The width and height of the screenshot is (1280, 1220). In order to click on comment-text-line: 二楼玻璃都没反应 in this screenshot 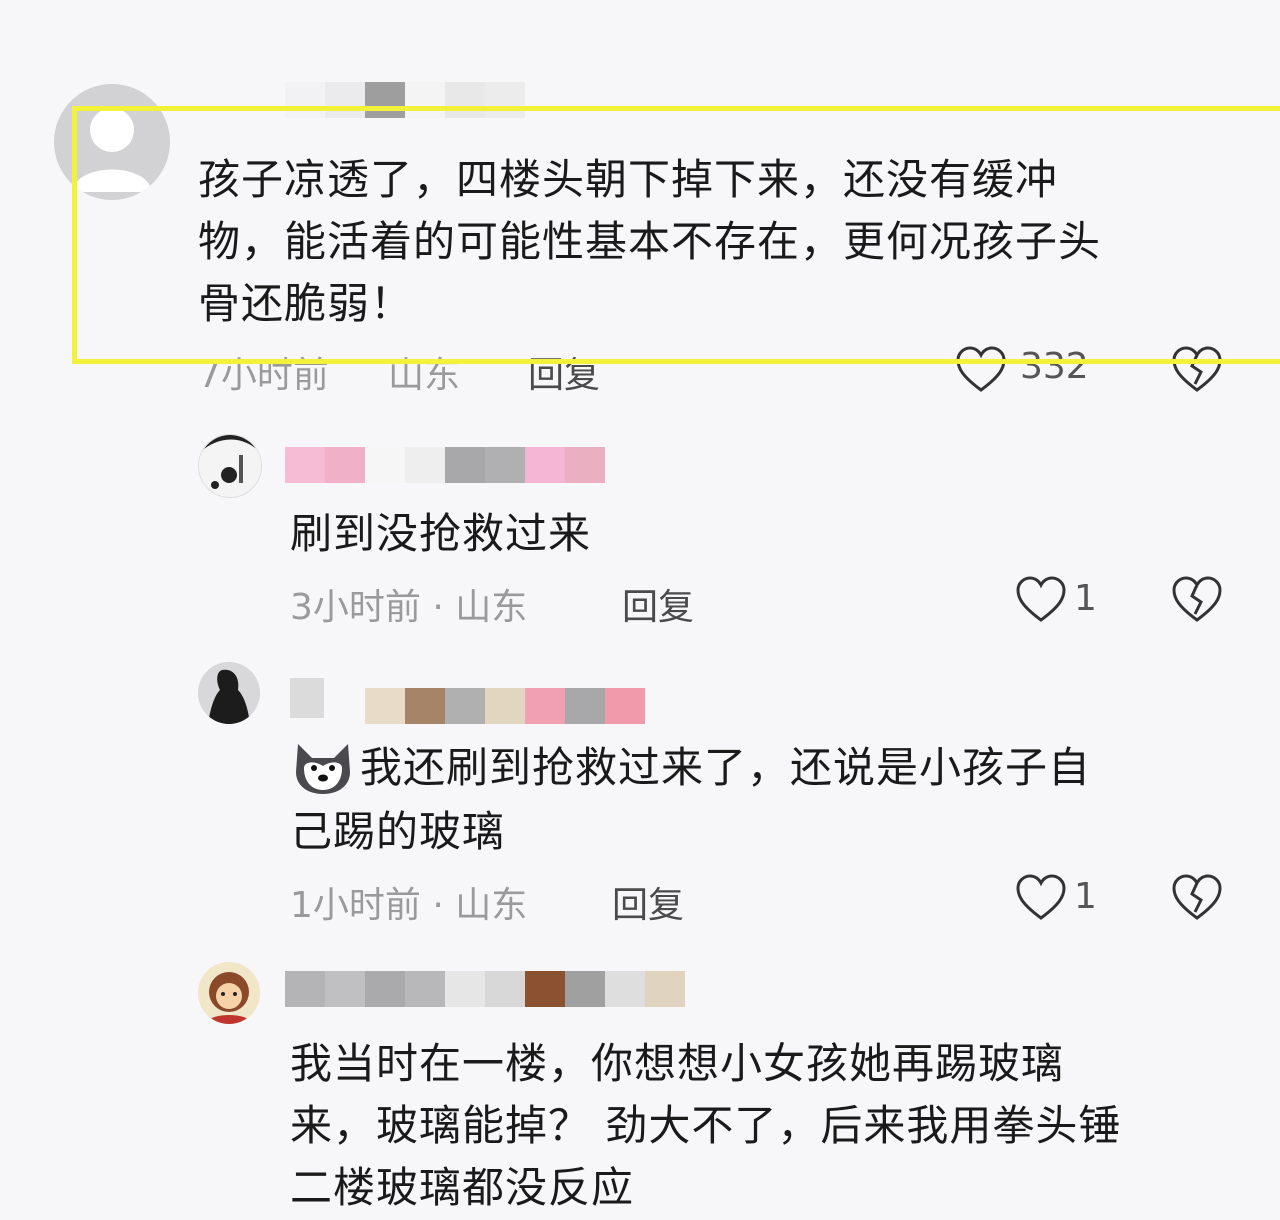, I will do `click(462, 1187)`.